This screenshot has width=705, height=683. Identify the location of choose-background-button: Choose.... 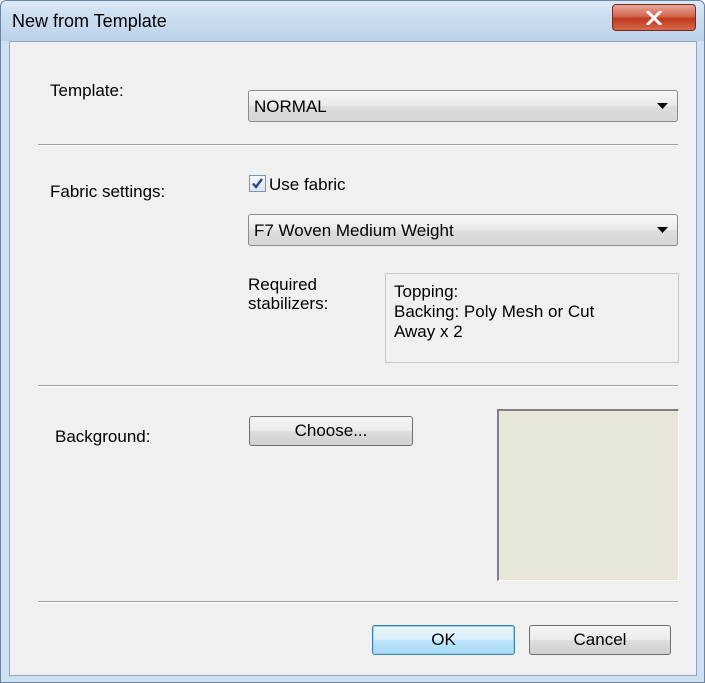
(331, 431).